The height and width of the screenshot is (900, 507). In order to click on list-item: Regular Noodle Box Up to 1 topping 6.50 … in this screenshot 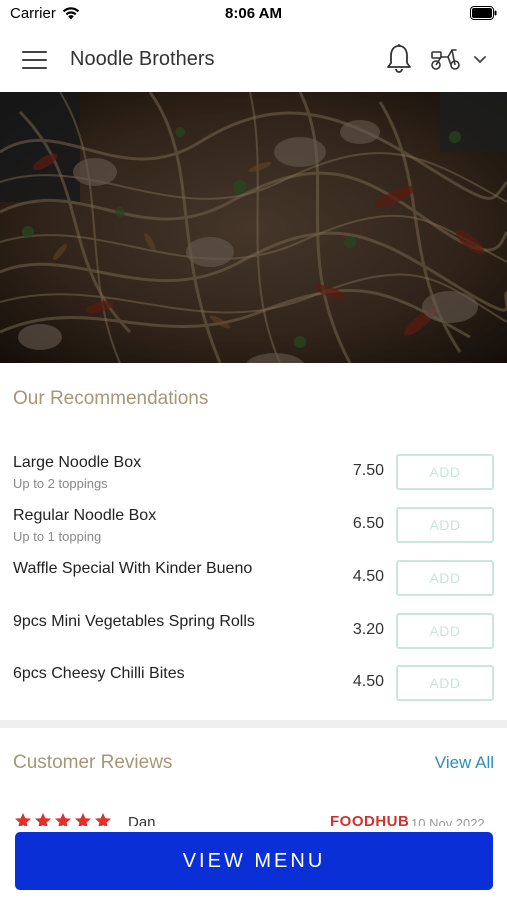, I will do `click(253, 532)`.